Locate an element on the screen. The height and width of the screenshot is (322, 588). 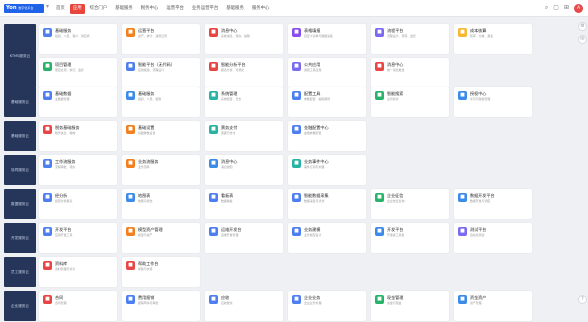
toolbar-icons: ⌕ ▢ ⊞ A is located at coordinates (564, 8).